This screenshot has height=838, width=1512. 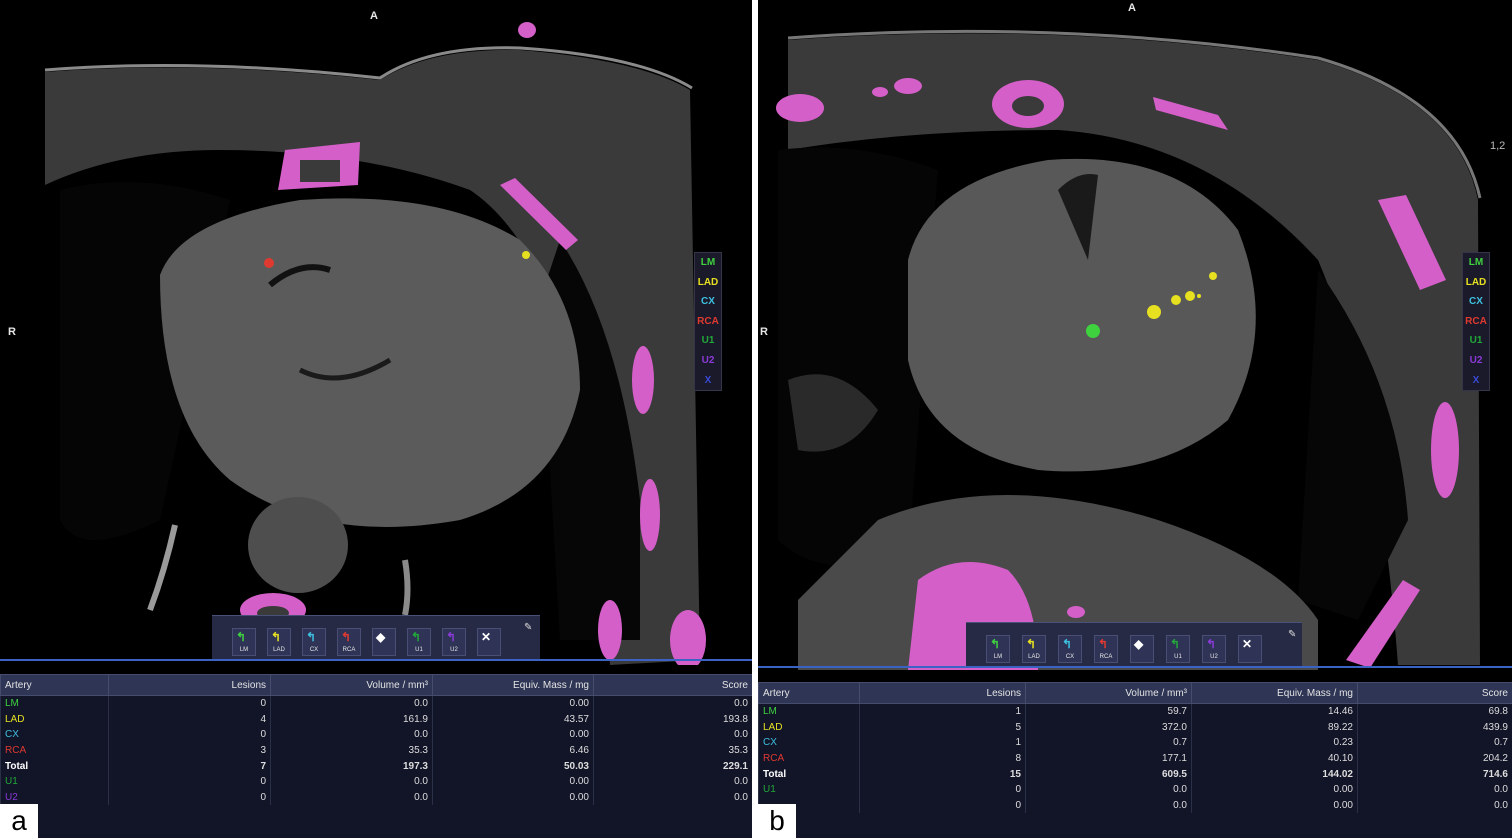 I want to click on score-cell: 439.9, so click(x=1434, y=727).